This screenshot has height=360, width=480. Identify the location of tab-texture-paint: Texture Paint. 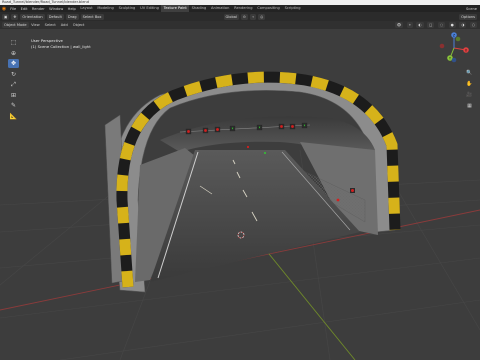
(175, 8).